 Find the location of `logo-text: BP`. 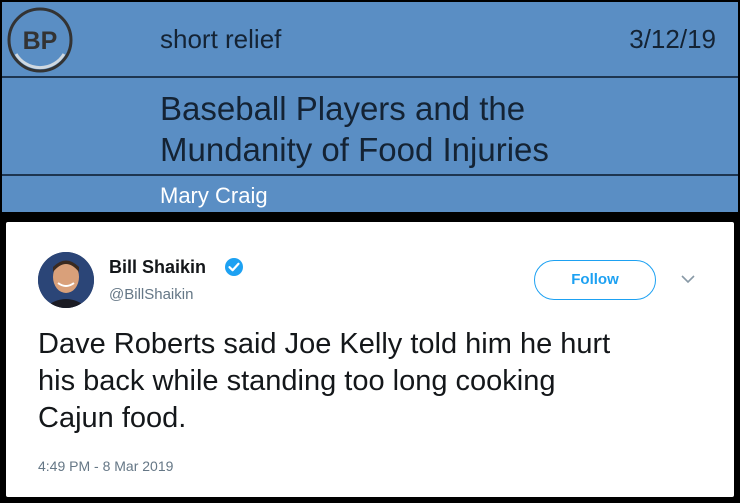

logo-text: BP is located at coordinates (40, 41).